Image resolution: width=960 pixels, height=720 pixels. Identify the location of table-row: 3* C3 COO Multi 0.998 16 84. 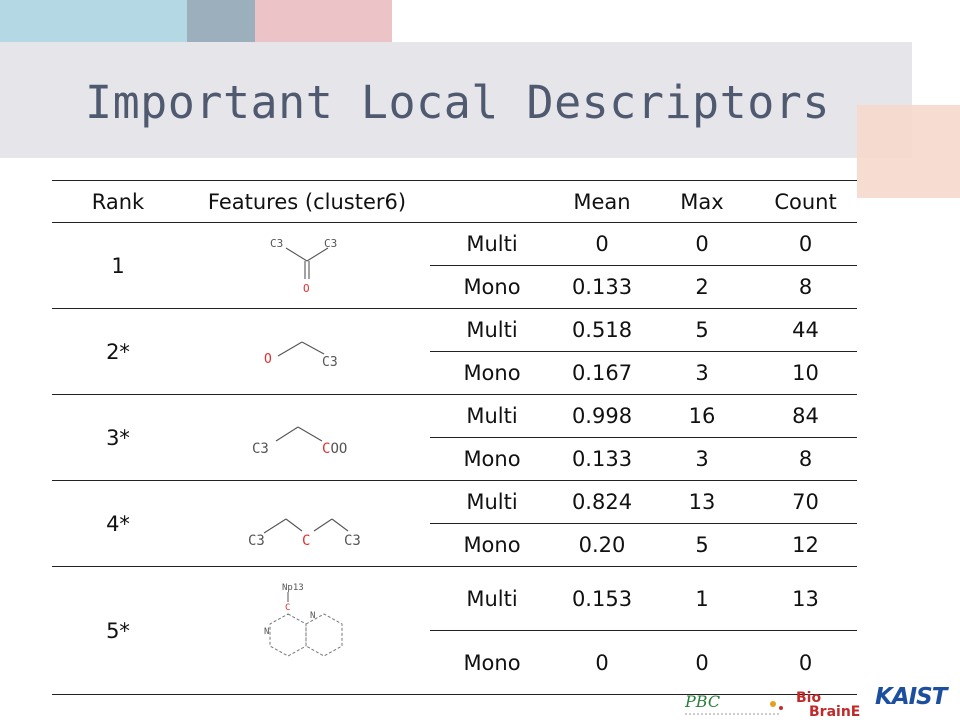
(454, 437).